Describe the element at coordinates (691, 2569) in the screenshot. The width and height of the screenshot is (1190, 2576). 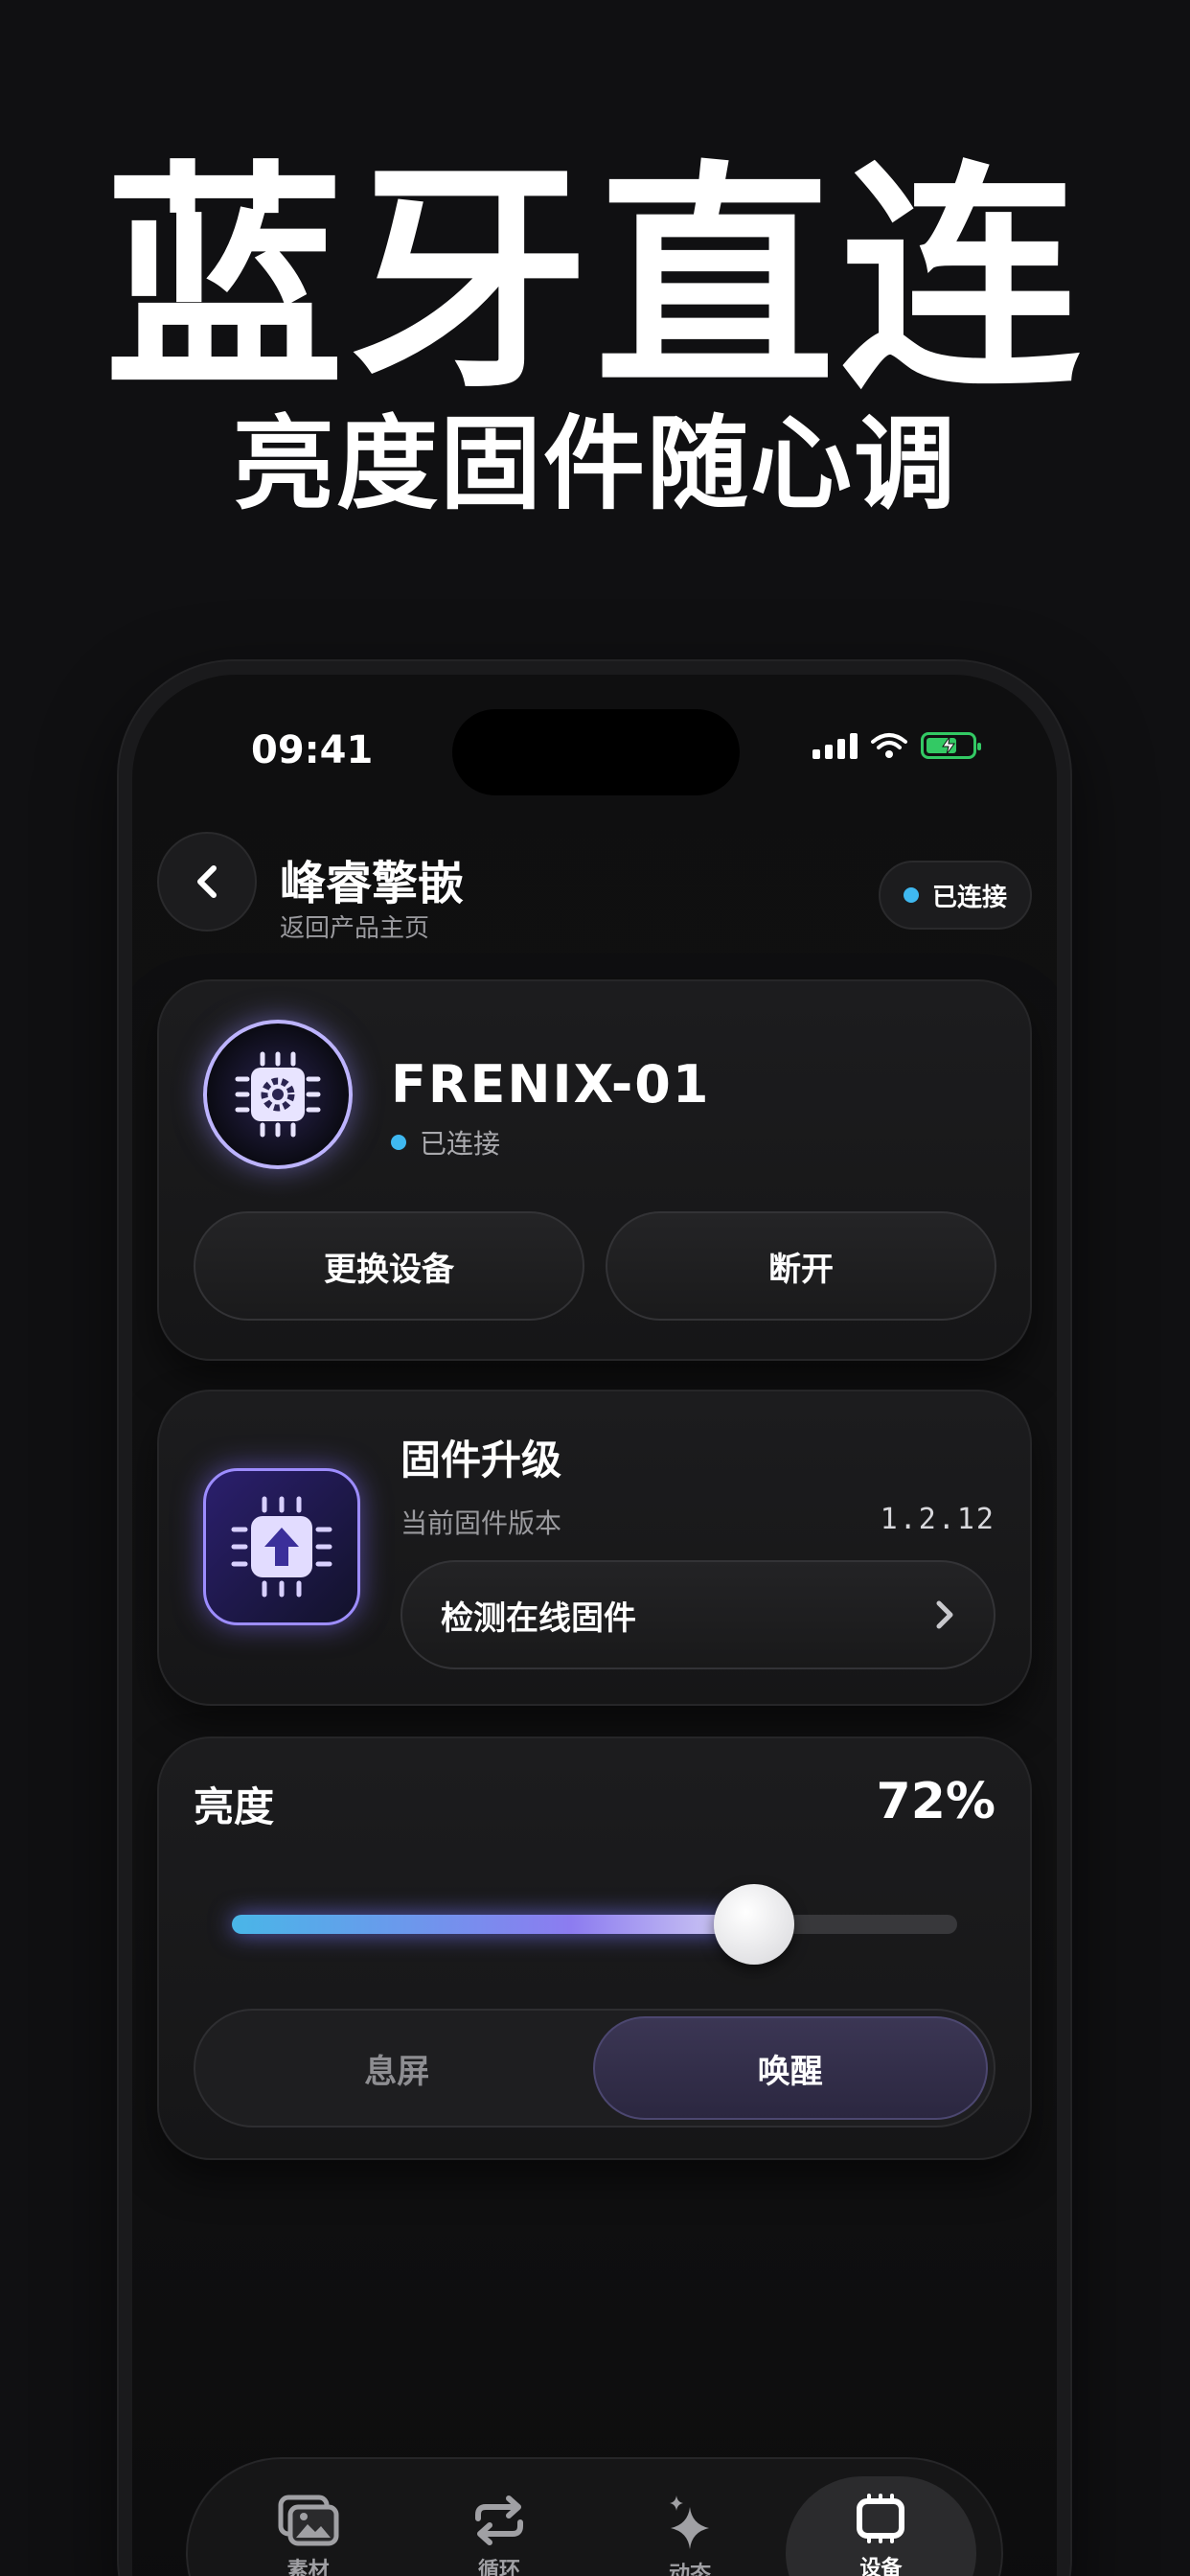
I see `tab-label: 动态` at that location.